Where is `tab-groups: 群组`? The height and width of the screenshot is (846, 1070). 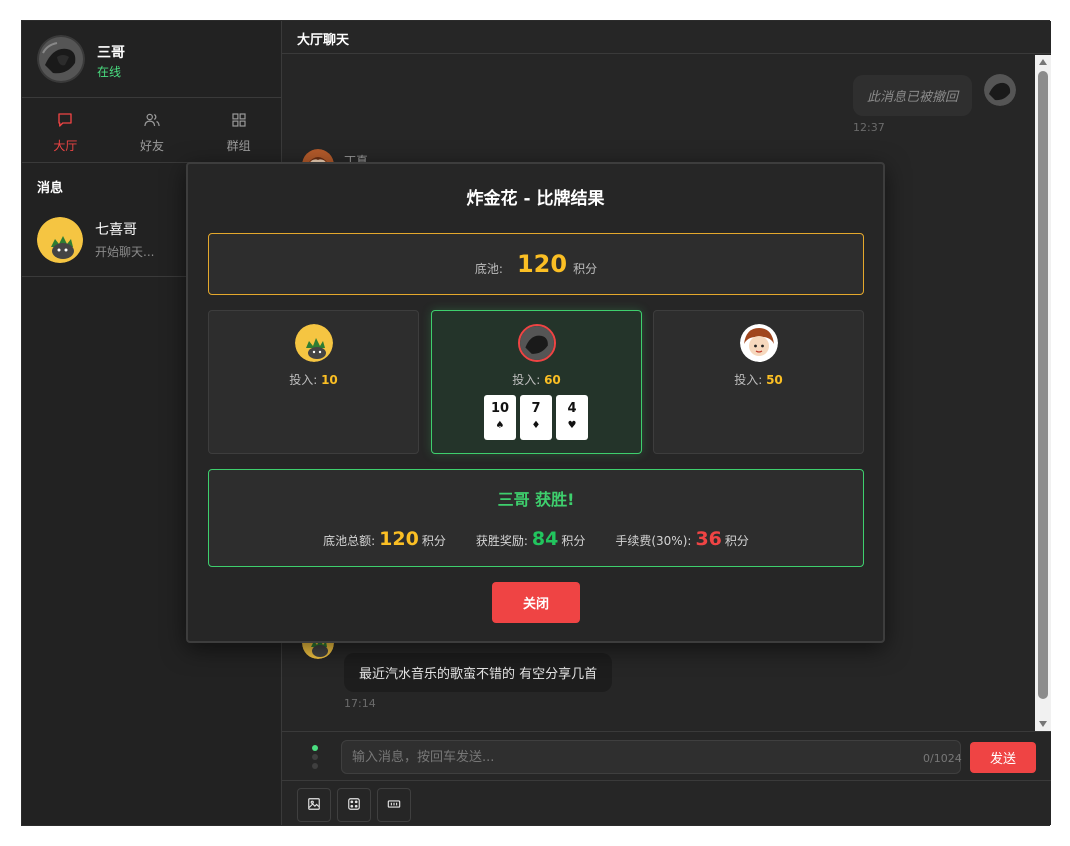 tab-groups: 群组 is located at coordinates (238, 130).